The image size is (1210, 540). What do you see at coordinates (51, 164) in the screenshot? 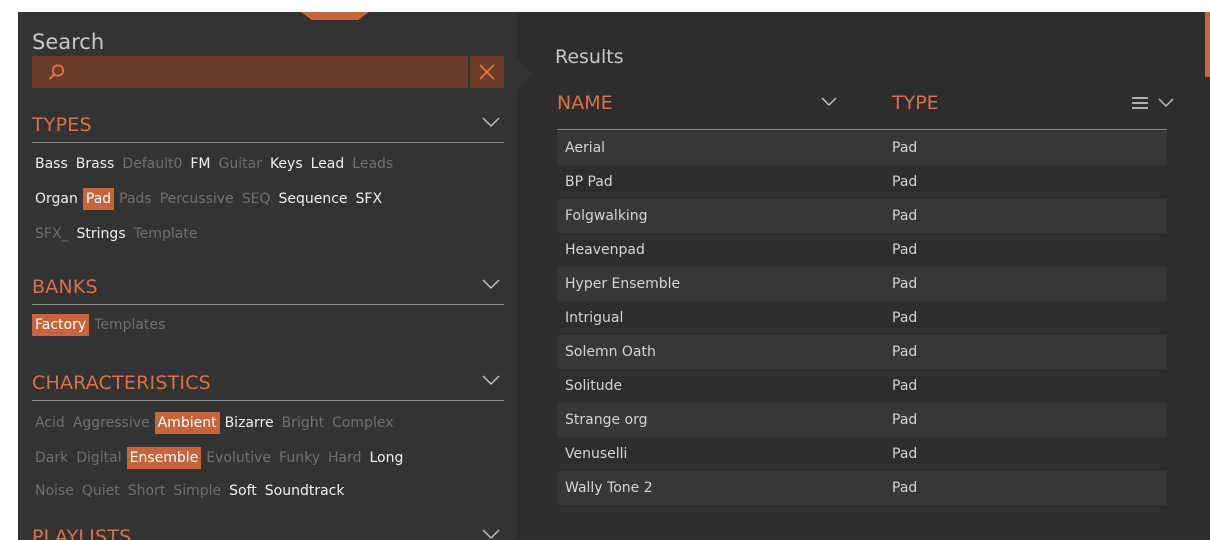
I see `tag-bass: Bass` at bounding box center [51, 164].